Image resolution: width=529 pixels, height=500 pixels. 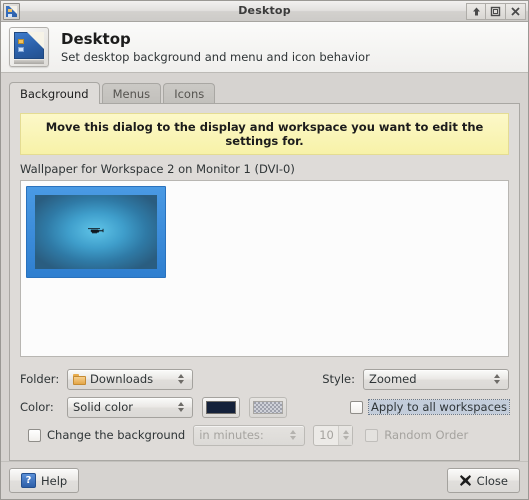 I want to click on helicopter-silhouette-icon, so click(x=96, y=230).